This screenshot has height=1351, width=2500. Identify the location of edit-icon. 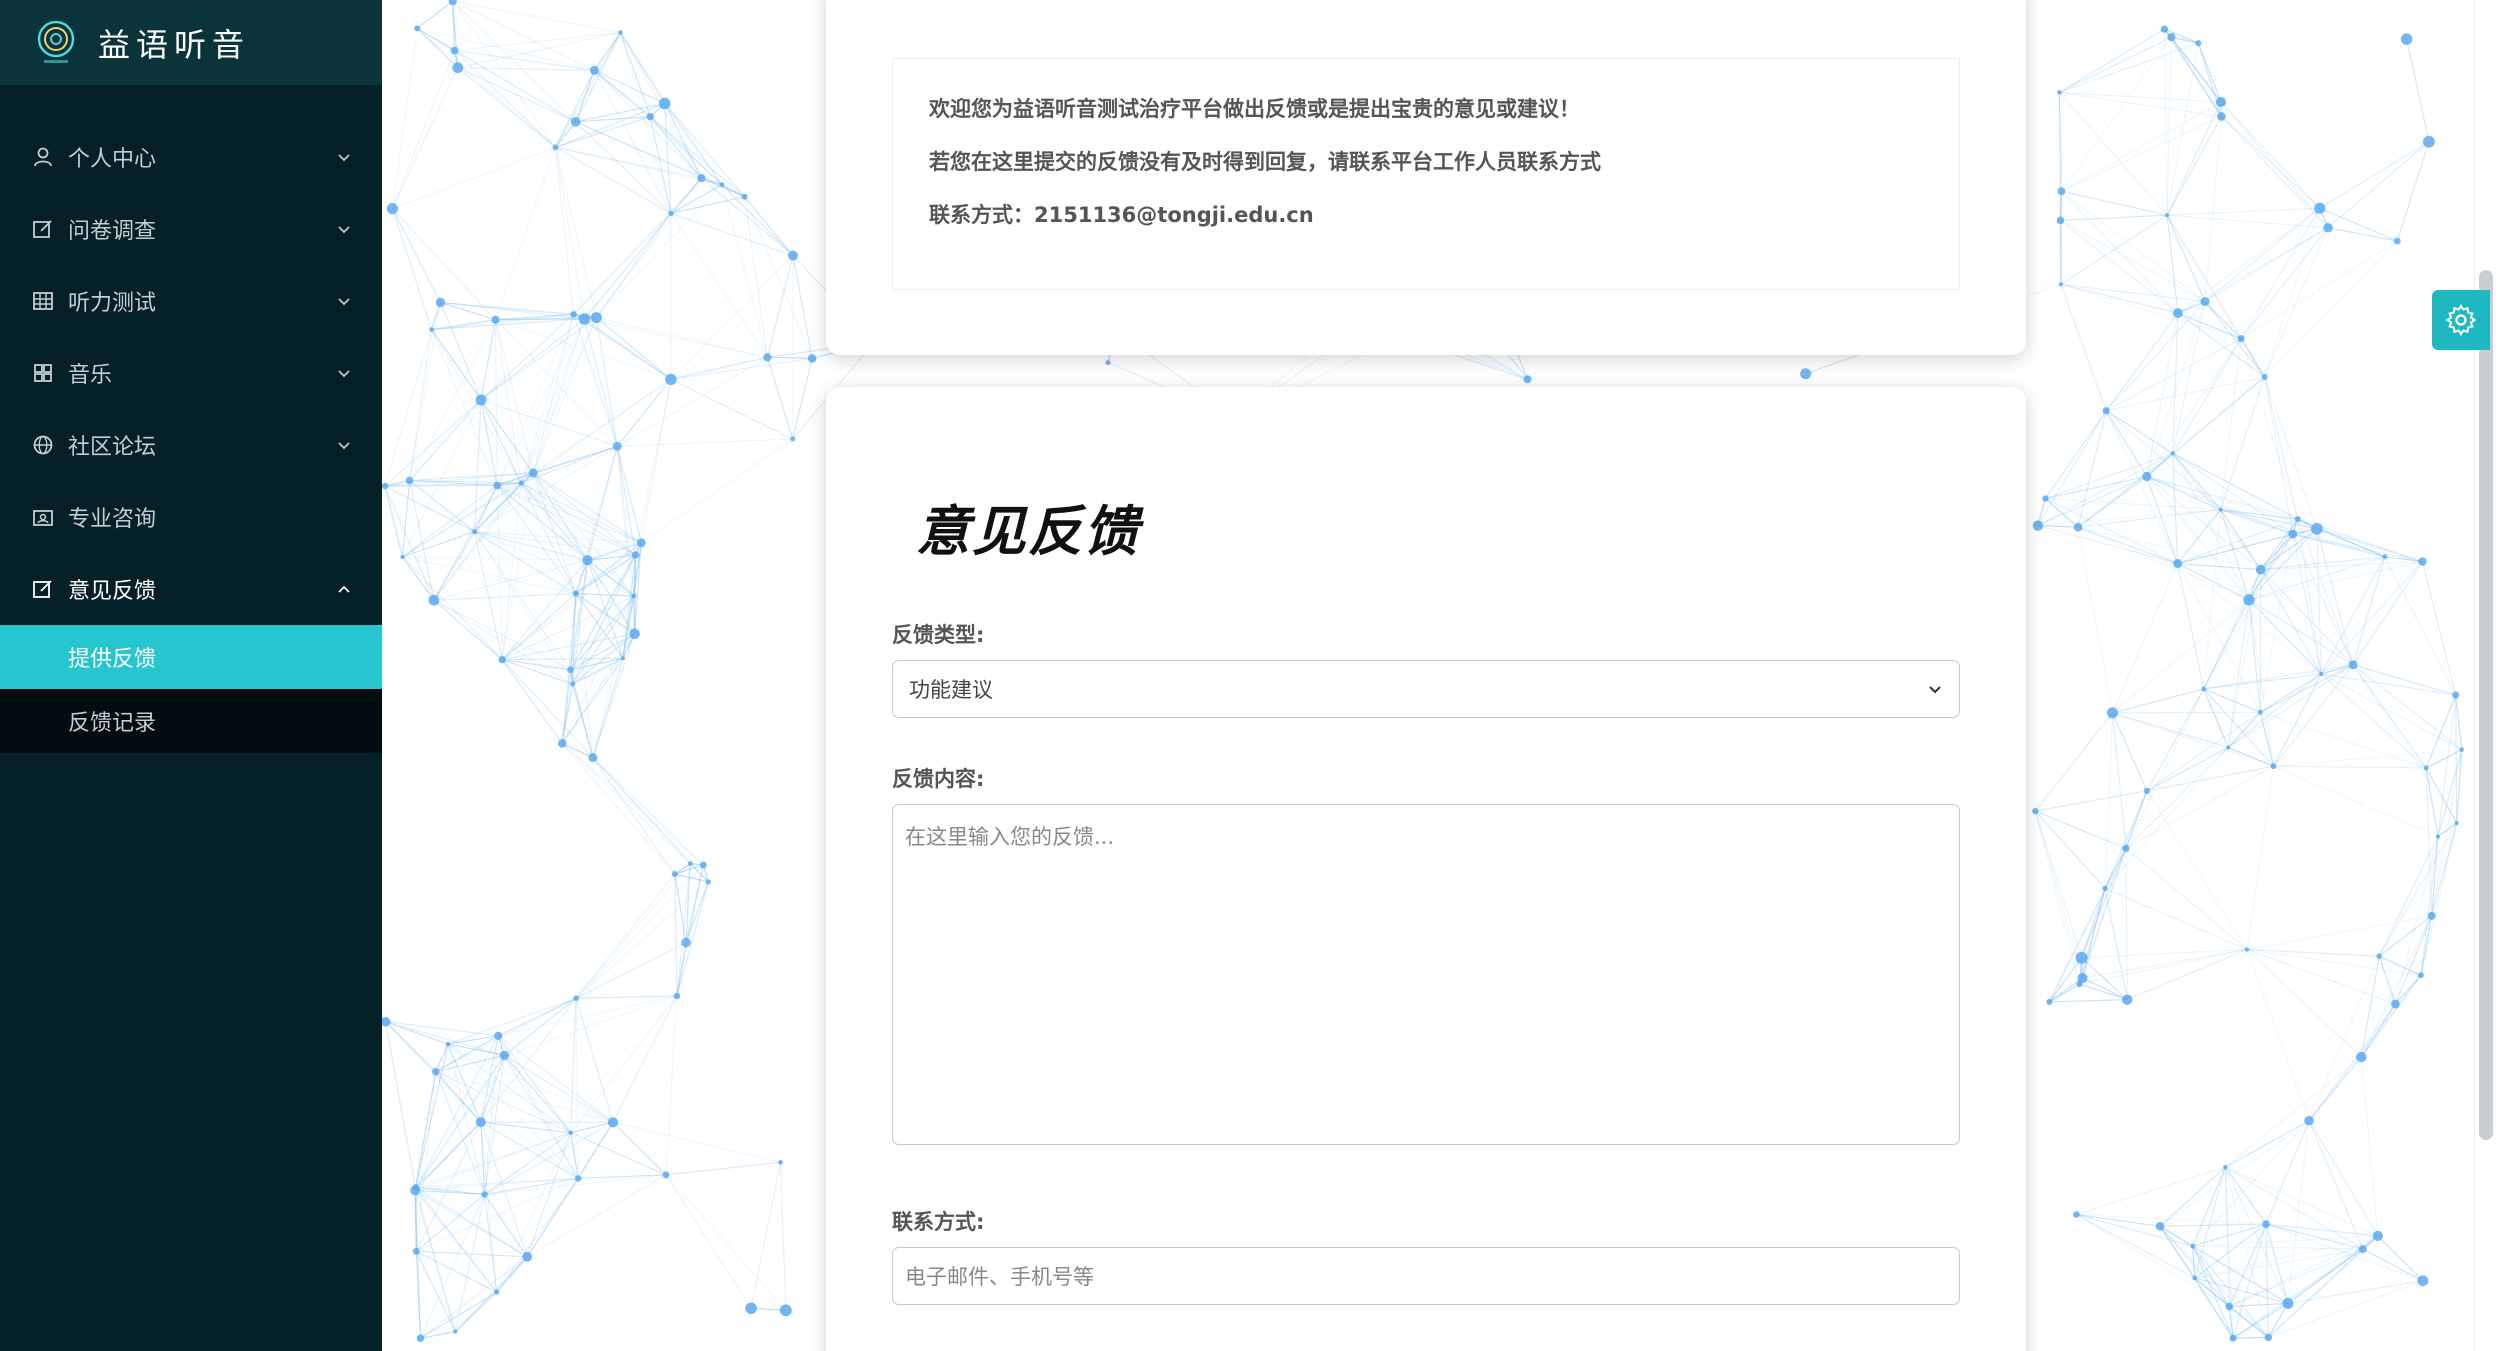
(42, 589).